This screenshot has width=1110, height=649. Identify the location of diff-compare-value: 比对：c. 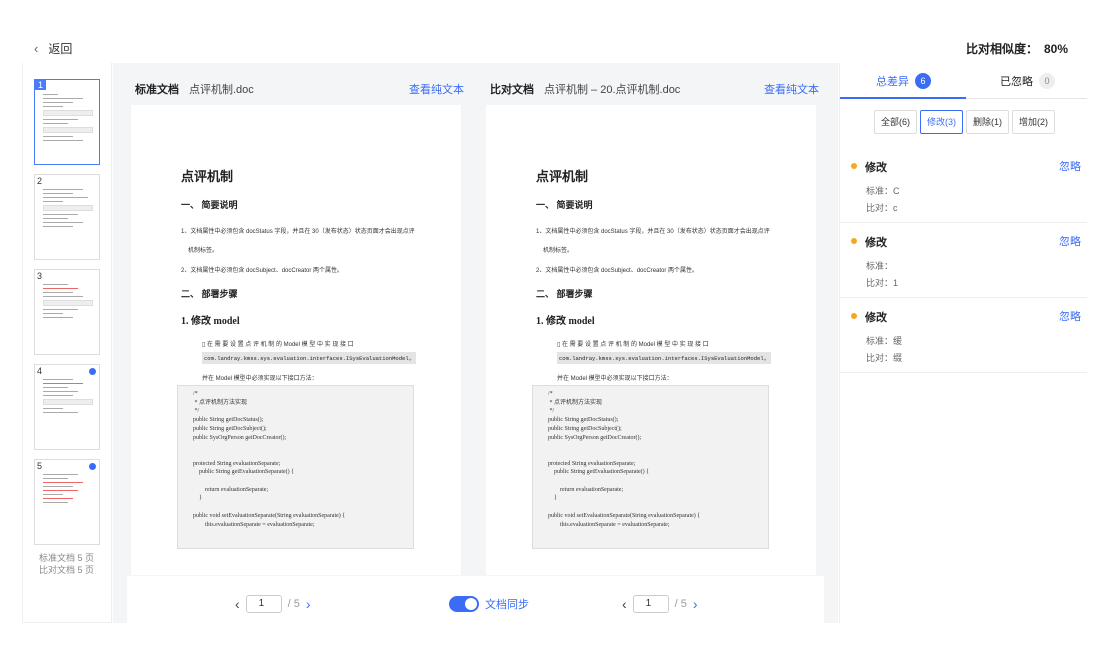
(882, 208).